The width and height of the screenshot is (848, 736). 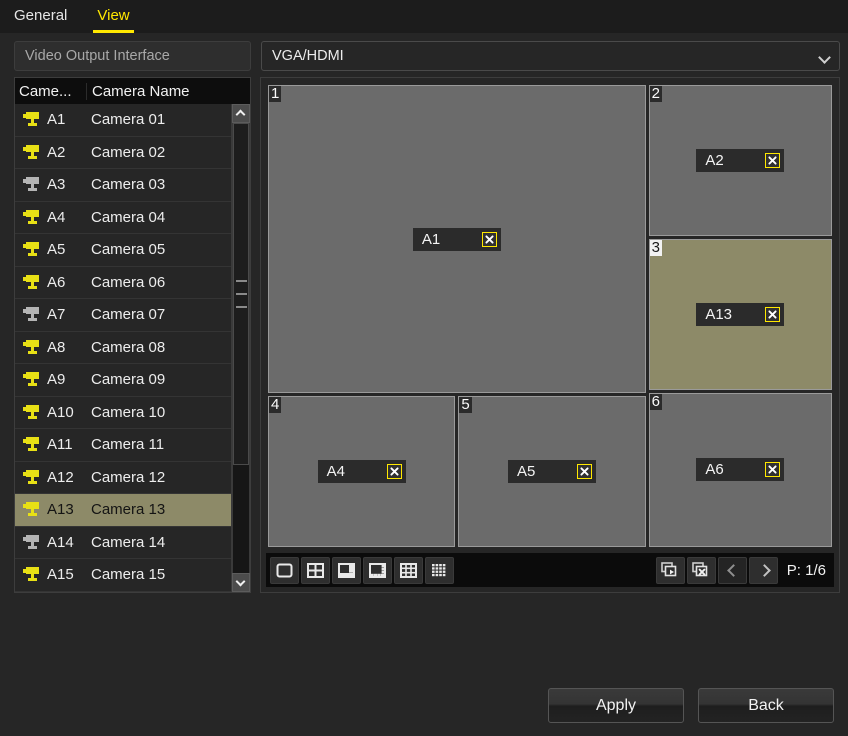 I want to click on video-output-interface-select: VGA/HDMI, so click(x=550, y=56).